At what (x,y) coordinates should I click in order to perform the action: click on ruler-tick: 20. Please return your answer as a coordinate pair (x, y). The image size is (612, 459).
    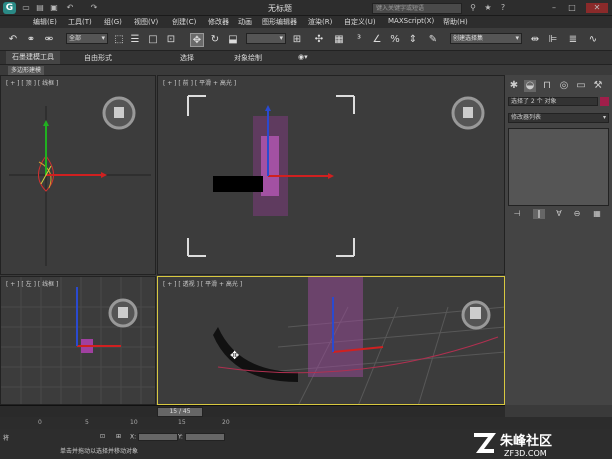
    Looking at the image, I should click on (226, 422).